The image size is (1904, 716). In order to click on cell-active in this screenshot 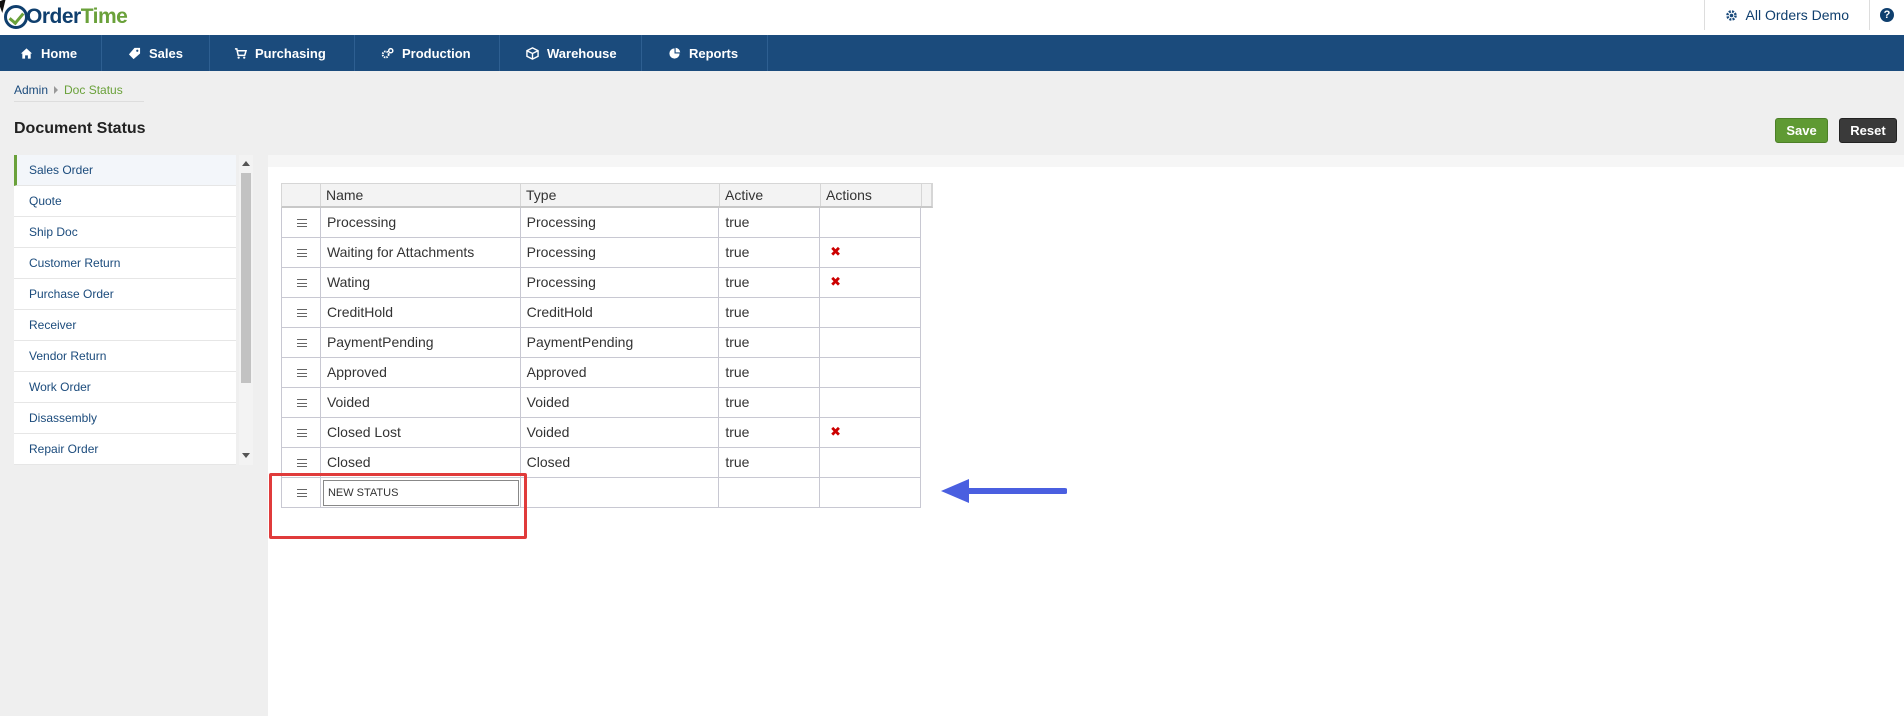, I will do `click(770, 492)`.